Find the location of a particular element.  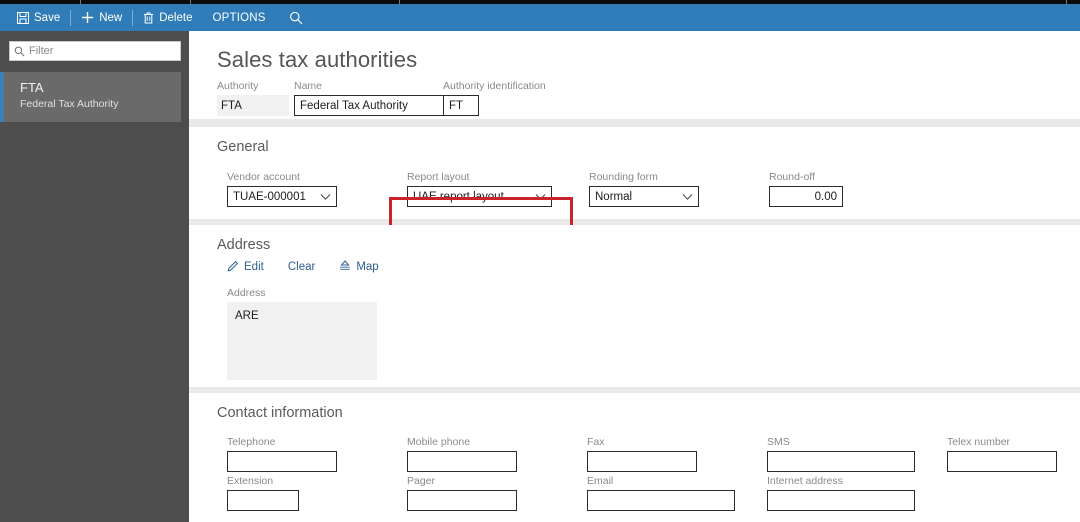

pager-field: Pager is located at coordinates (462, 493).